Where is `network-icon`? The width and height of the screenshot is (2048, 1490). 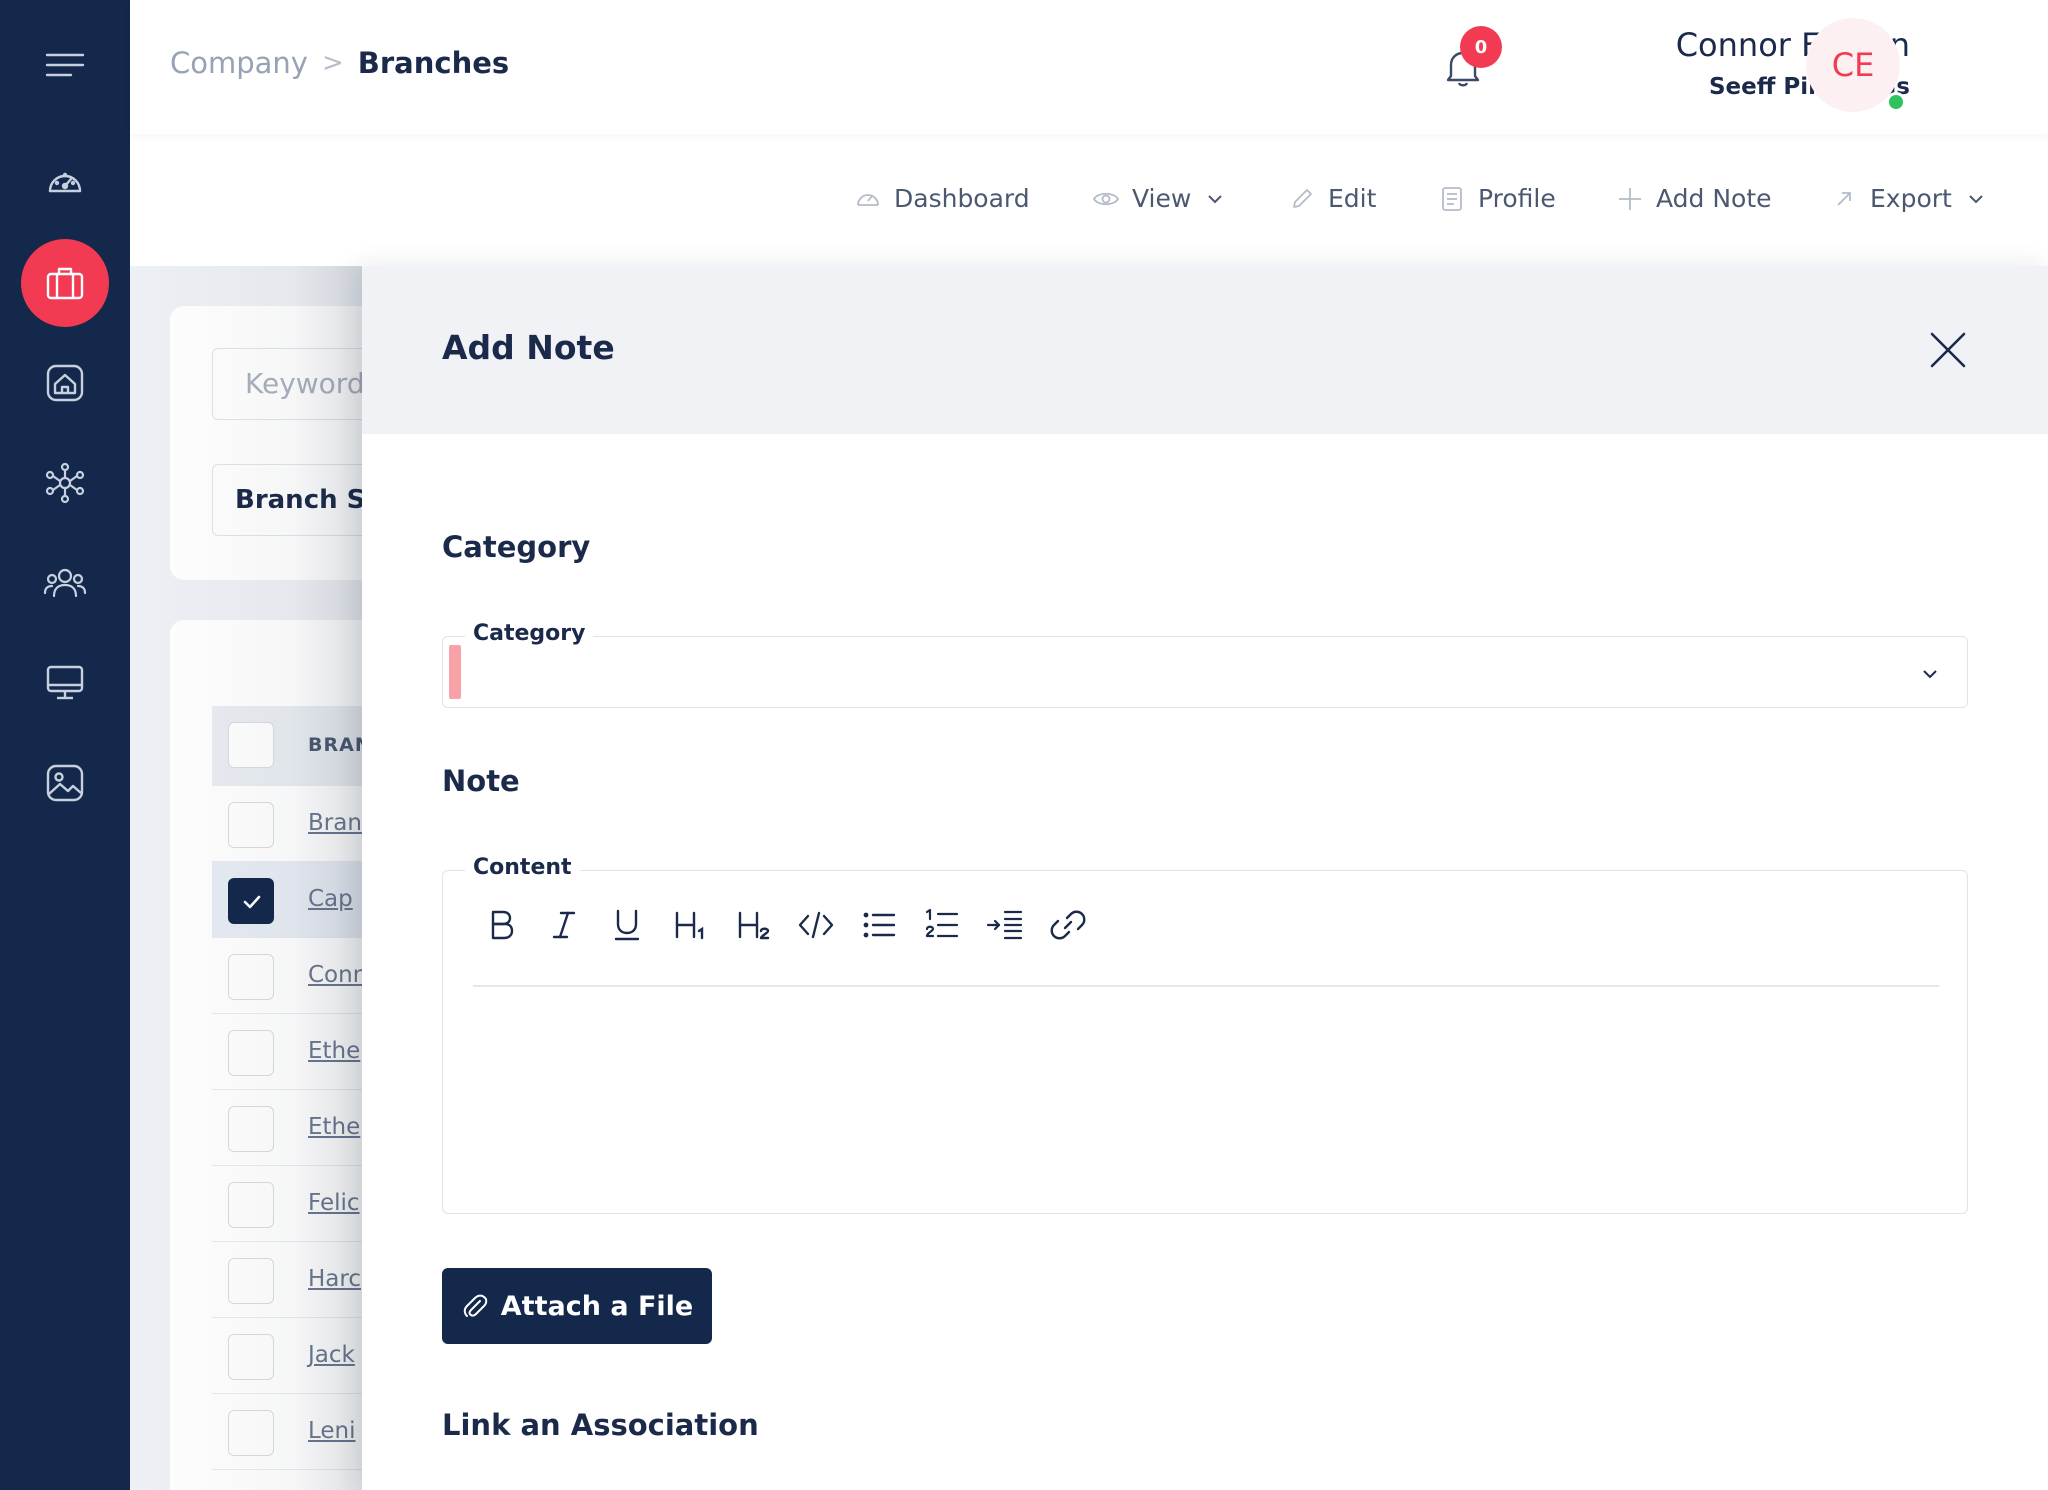
network-icon is located at coordinates (65, 483).